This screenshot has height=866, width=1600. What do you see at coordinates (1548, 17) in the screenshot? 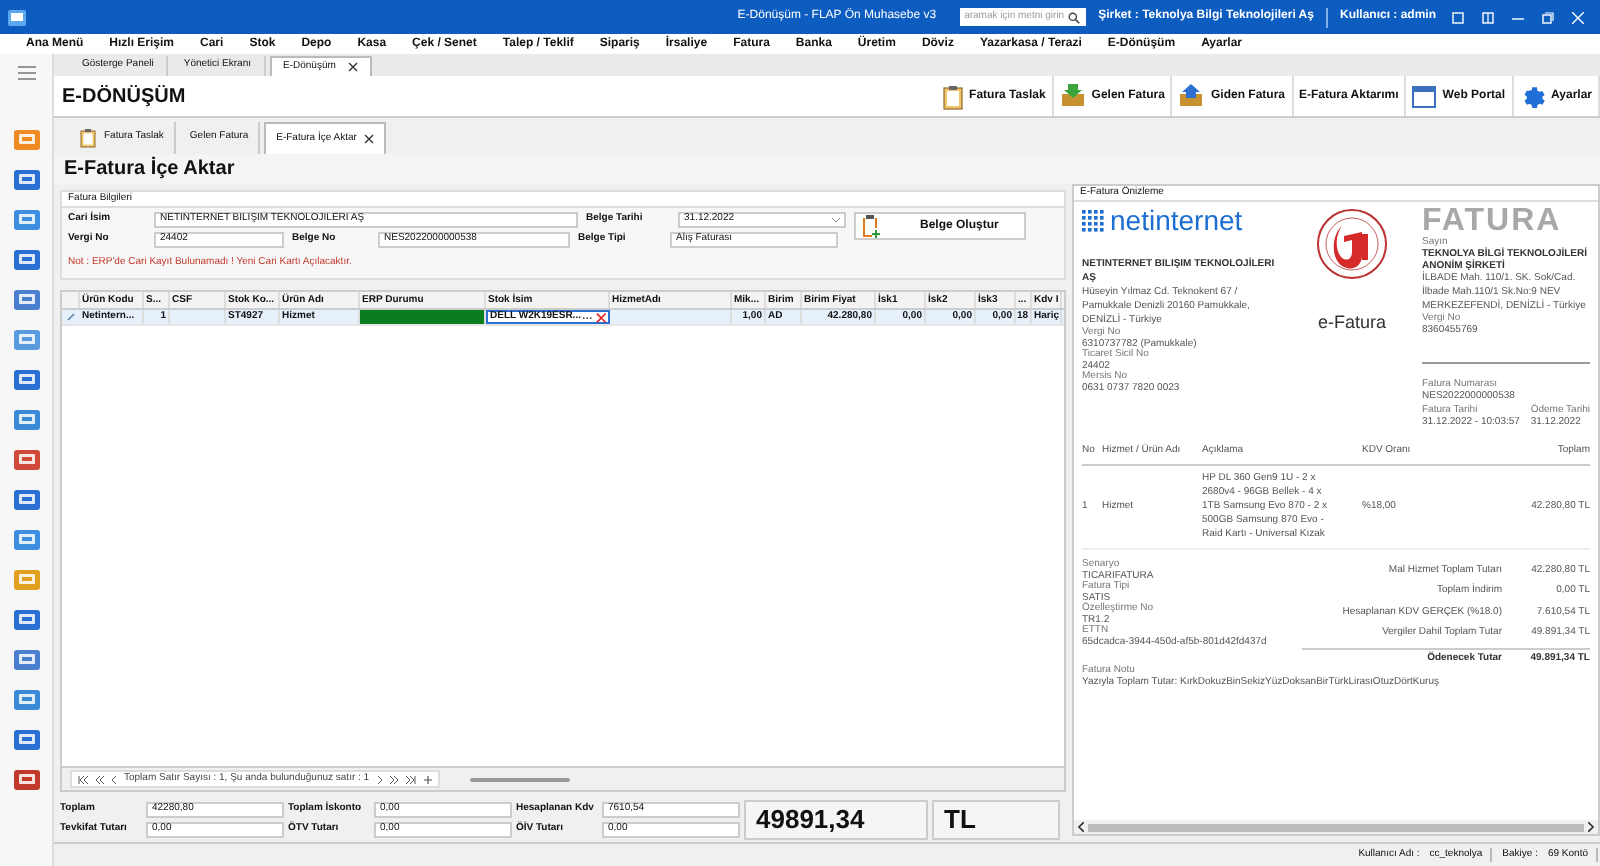
I see `maximize-icon` at bounding box center [1548, 17].